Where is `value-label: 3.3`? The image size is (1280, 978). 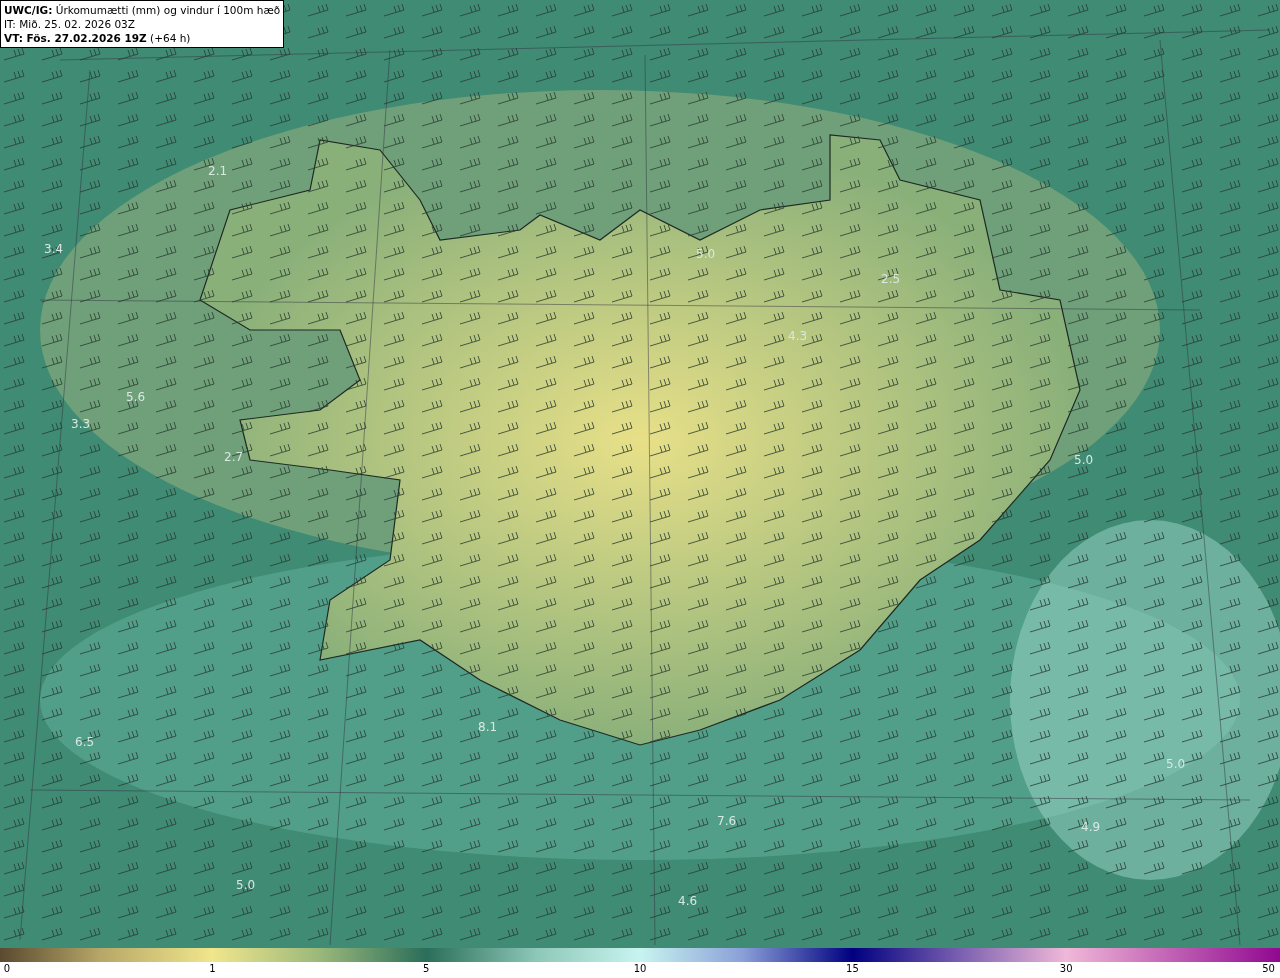
value-label: 3.3 is located at coordinates (81, 424).